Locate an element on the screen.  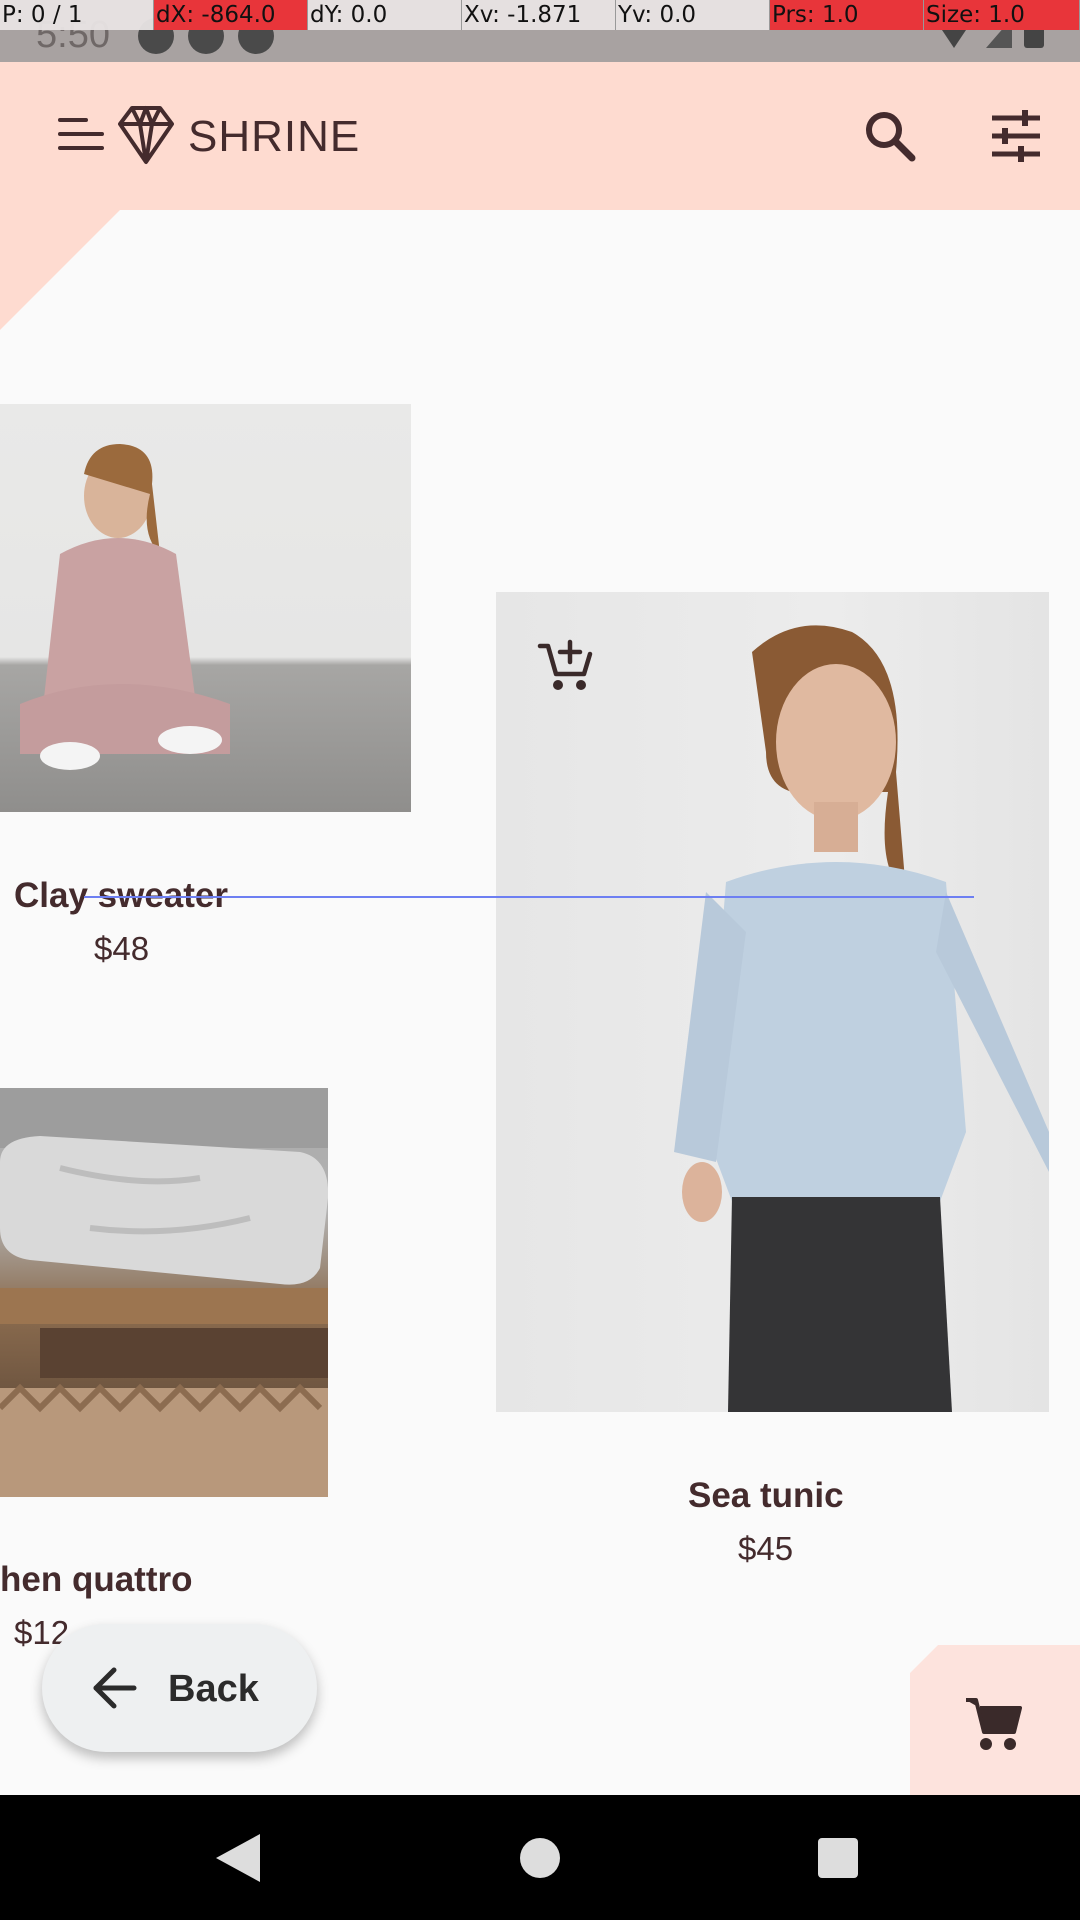
overlay-dy: dY: 0.0 is located at coordinates (385, 15).